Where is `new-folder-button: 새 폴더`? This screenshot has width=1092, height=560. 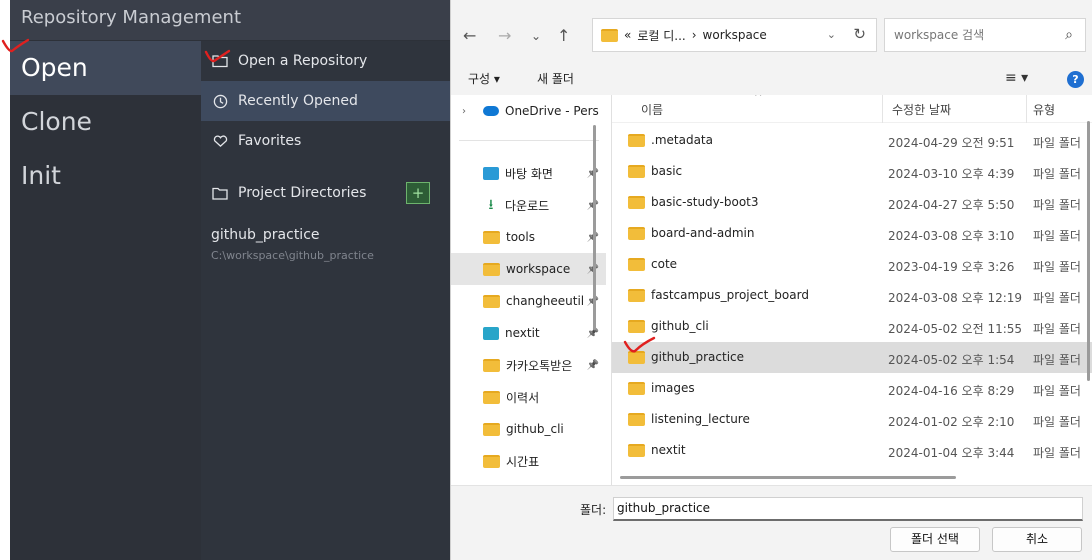
new-folder-button: 새 폴더 is located at coordinates (555, 78).